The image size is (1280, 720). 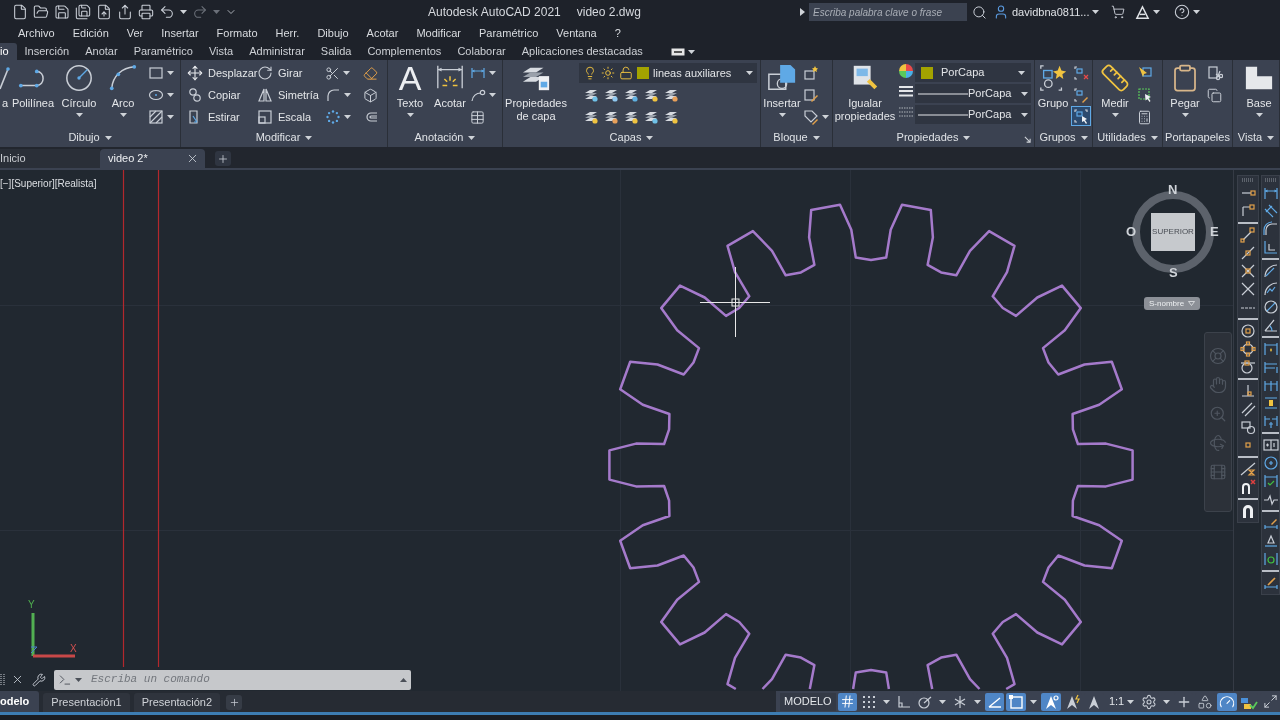 I want to click on redo-icon, so click(x=200, y=12).